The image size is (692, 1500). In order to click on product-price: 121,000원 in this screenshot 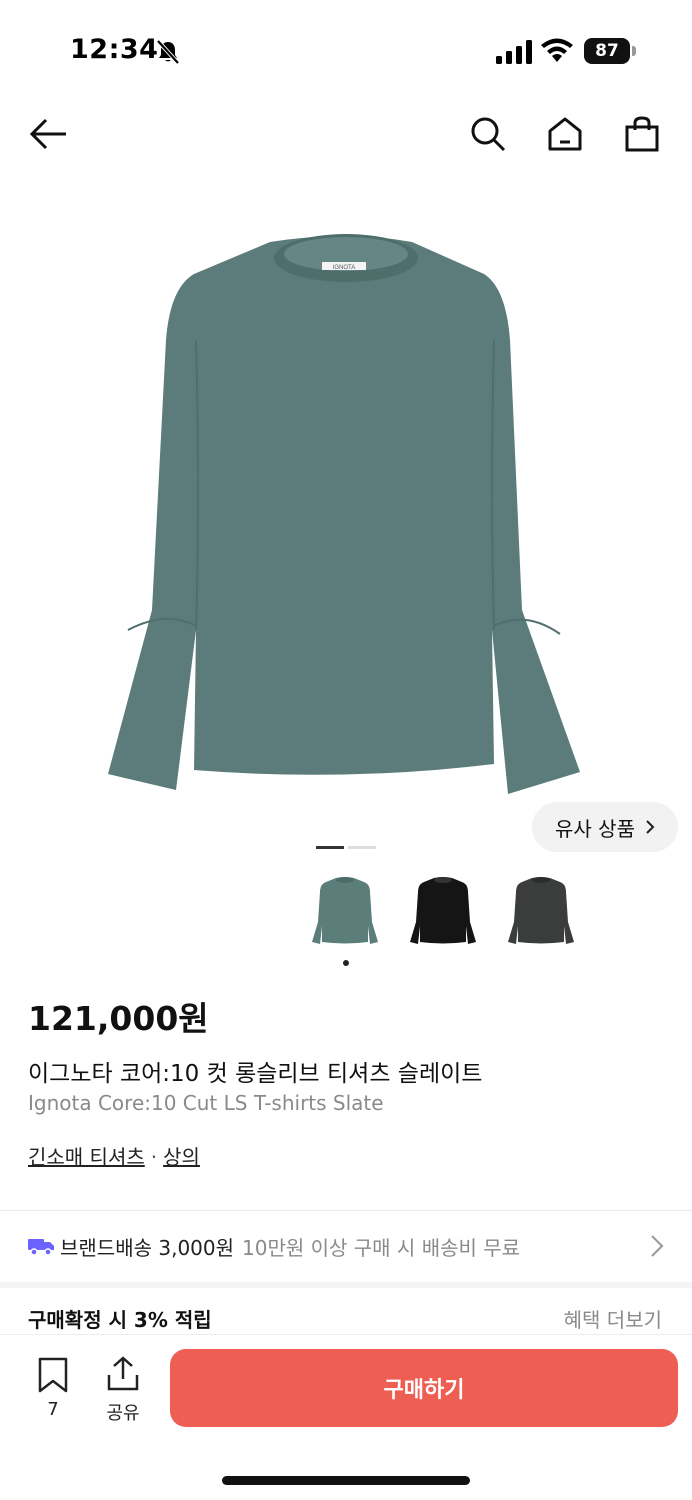, I will do `click(118, 1018)`.